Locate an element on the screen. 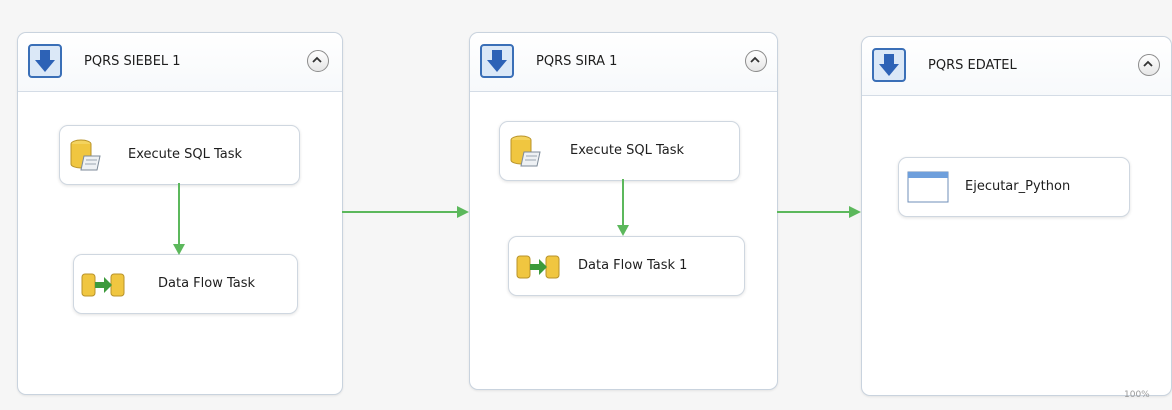  container-header: PQRS SIEBEL 1 is located at coordinates (180, 62).